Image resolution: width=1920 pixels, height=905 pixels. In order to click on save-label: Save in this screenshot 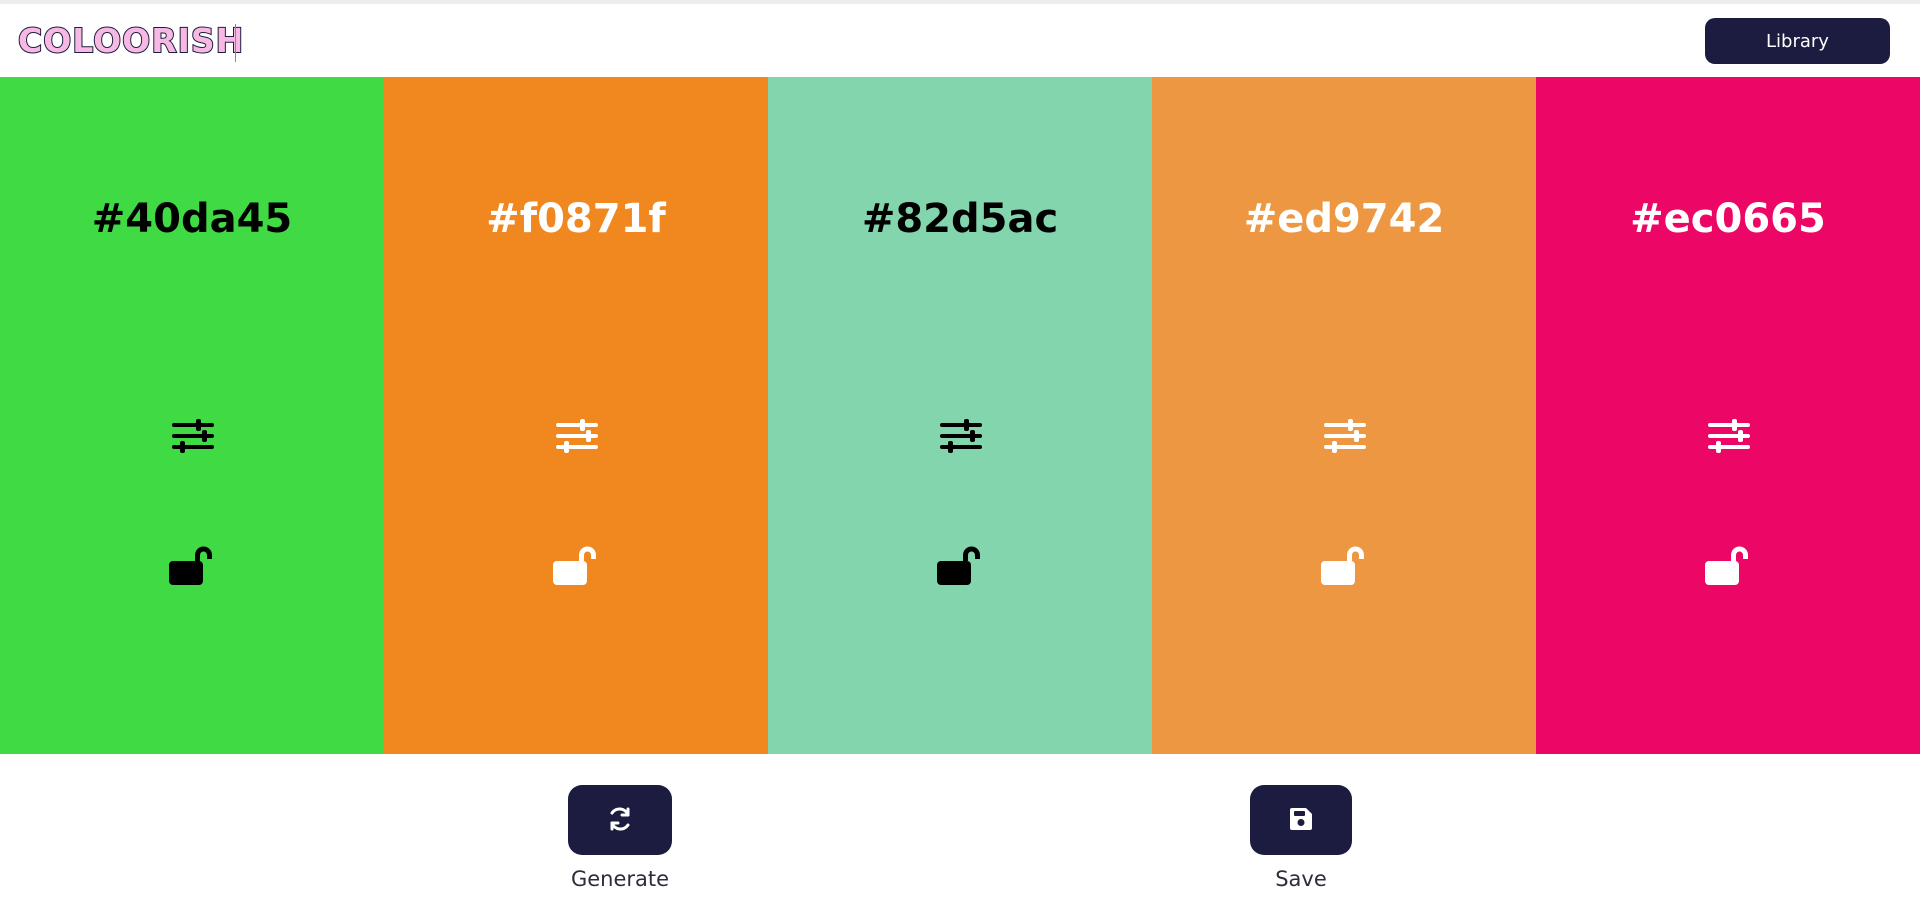, I will do `click(1301, 879)`.